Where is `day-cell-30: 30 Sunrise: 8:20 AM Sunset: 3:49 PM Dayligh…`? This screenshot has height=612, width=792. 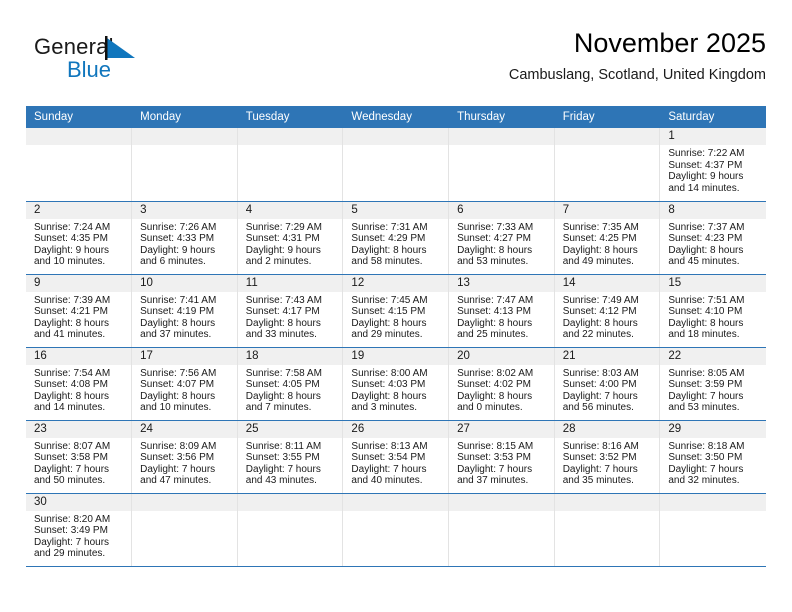 day-cell-30: 30 Sunrise: 8:20 AM Sunset: 3:49 PM Dayligh… is located at coordinates (79, 530).